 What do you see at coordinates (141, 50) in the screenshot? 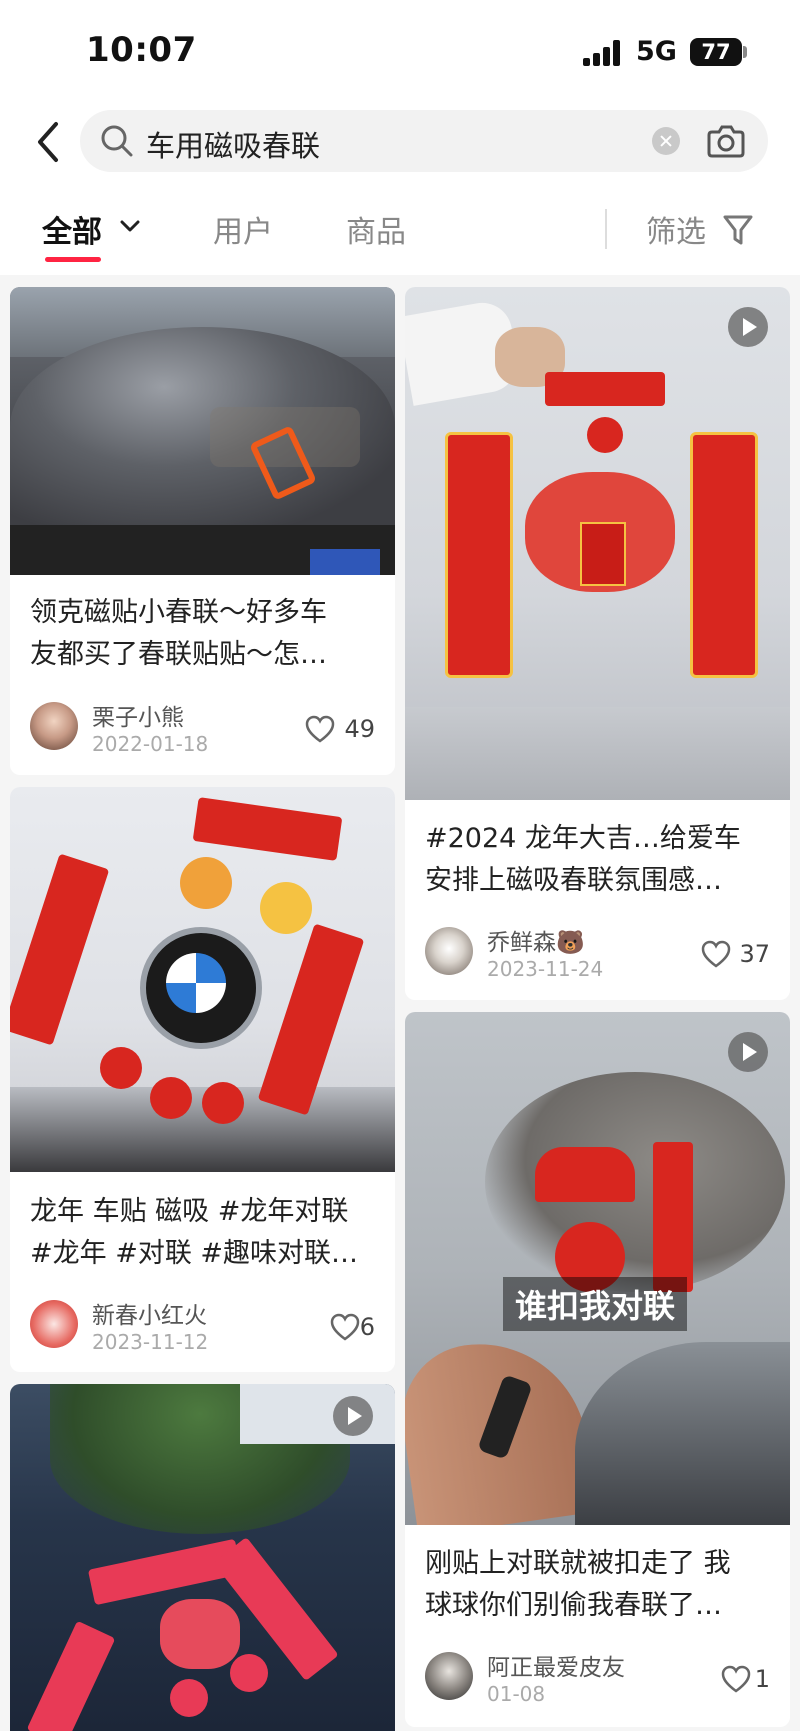
I see `status-time: 10:07` at bounding box center [141, 50].